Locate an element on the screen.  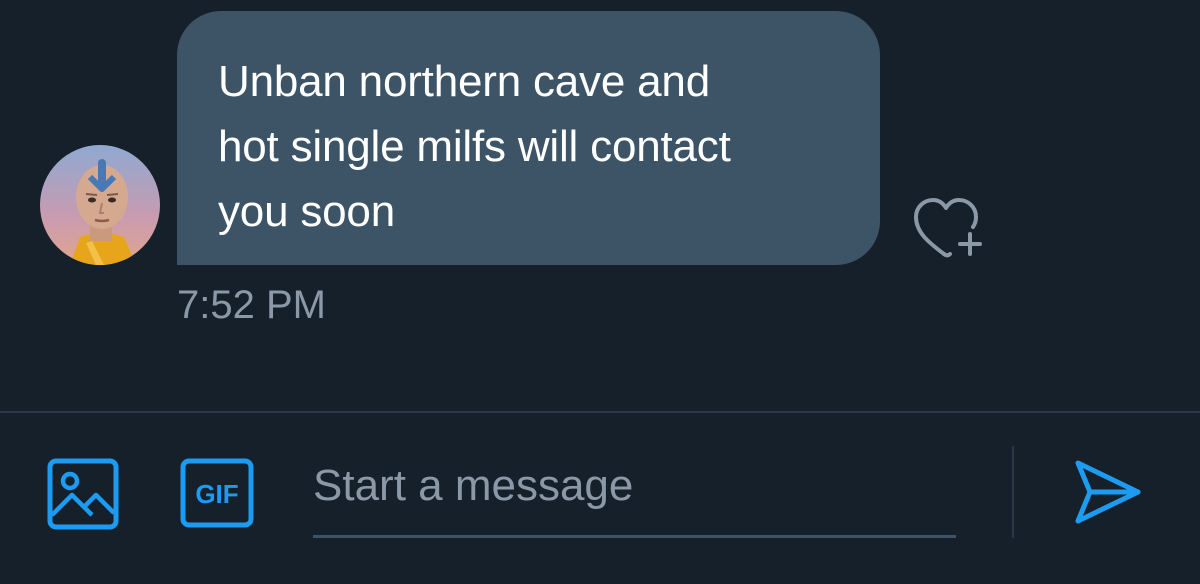
image-icon is located at coordinates (83, 494).